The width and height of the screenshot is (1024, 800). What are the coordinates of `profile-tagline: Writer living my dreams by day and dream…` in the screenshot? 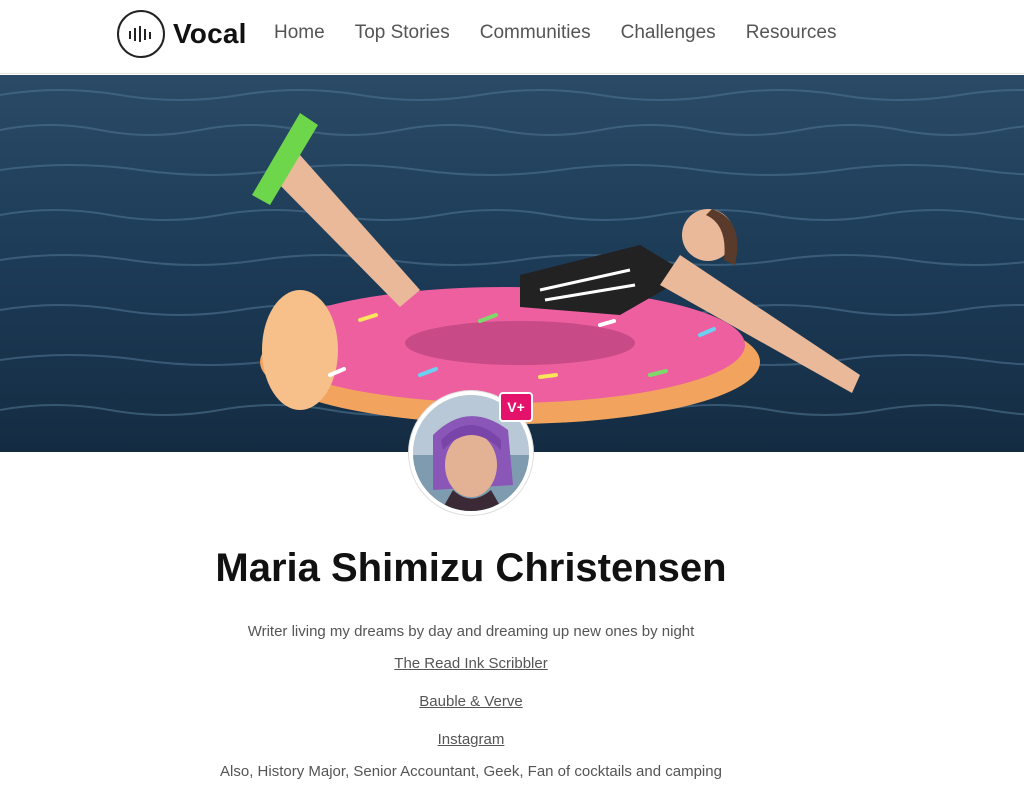 It's located at (471, 631).